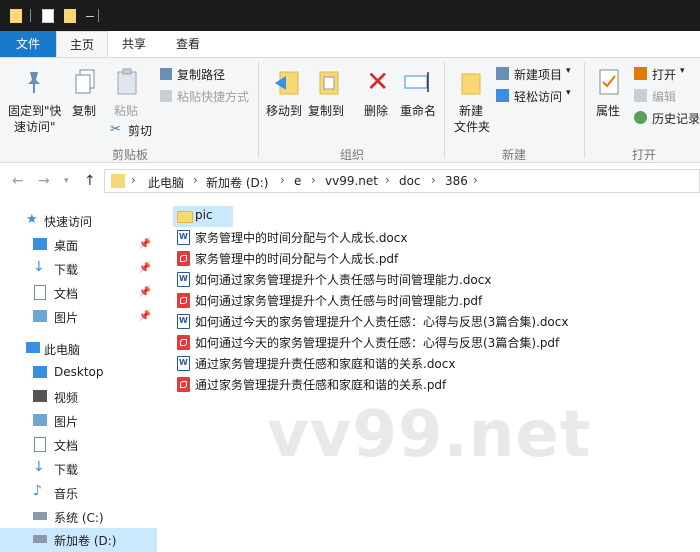  I want to click on edit-button: 编辑, so click(664, 96).